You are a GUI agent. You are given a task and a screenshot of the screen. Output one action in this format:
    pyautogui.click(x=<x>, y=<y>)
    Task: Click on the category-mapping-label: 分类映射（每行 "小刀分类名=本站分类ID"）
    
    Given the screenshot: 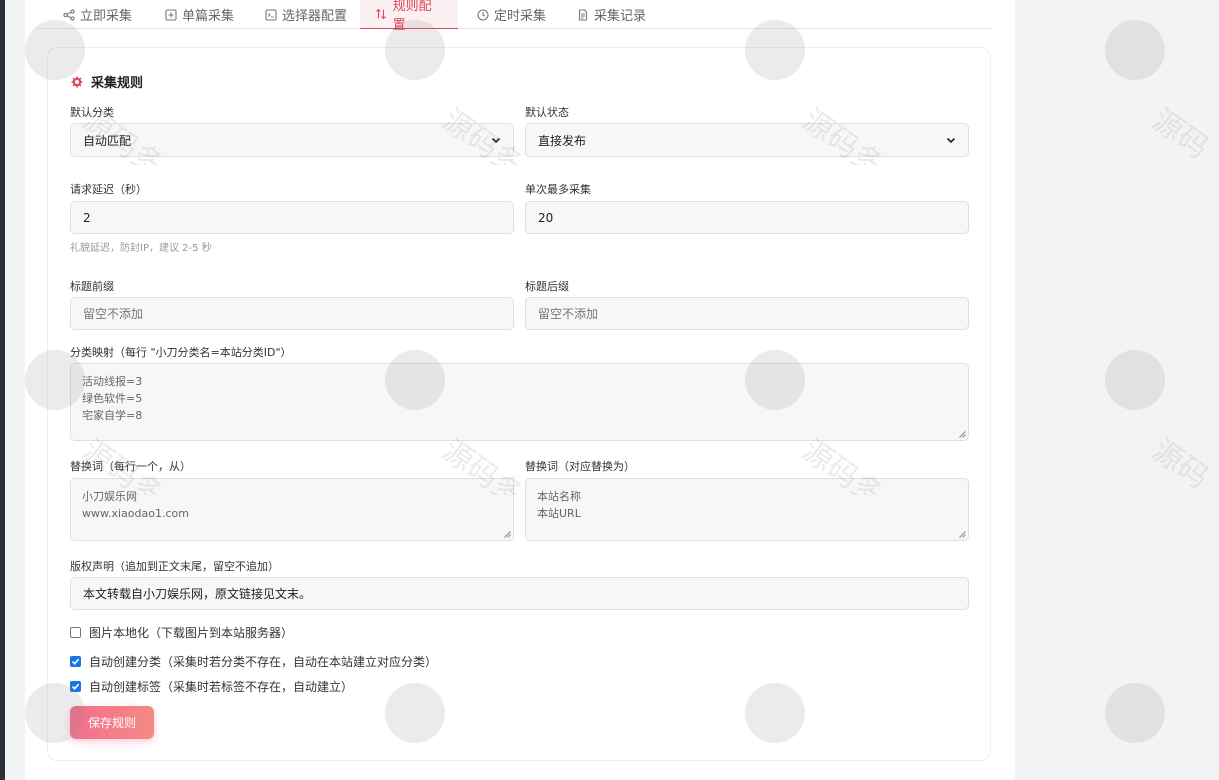 What is the action you would take?
    pyautogui.click(x=181, y=352)
    